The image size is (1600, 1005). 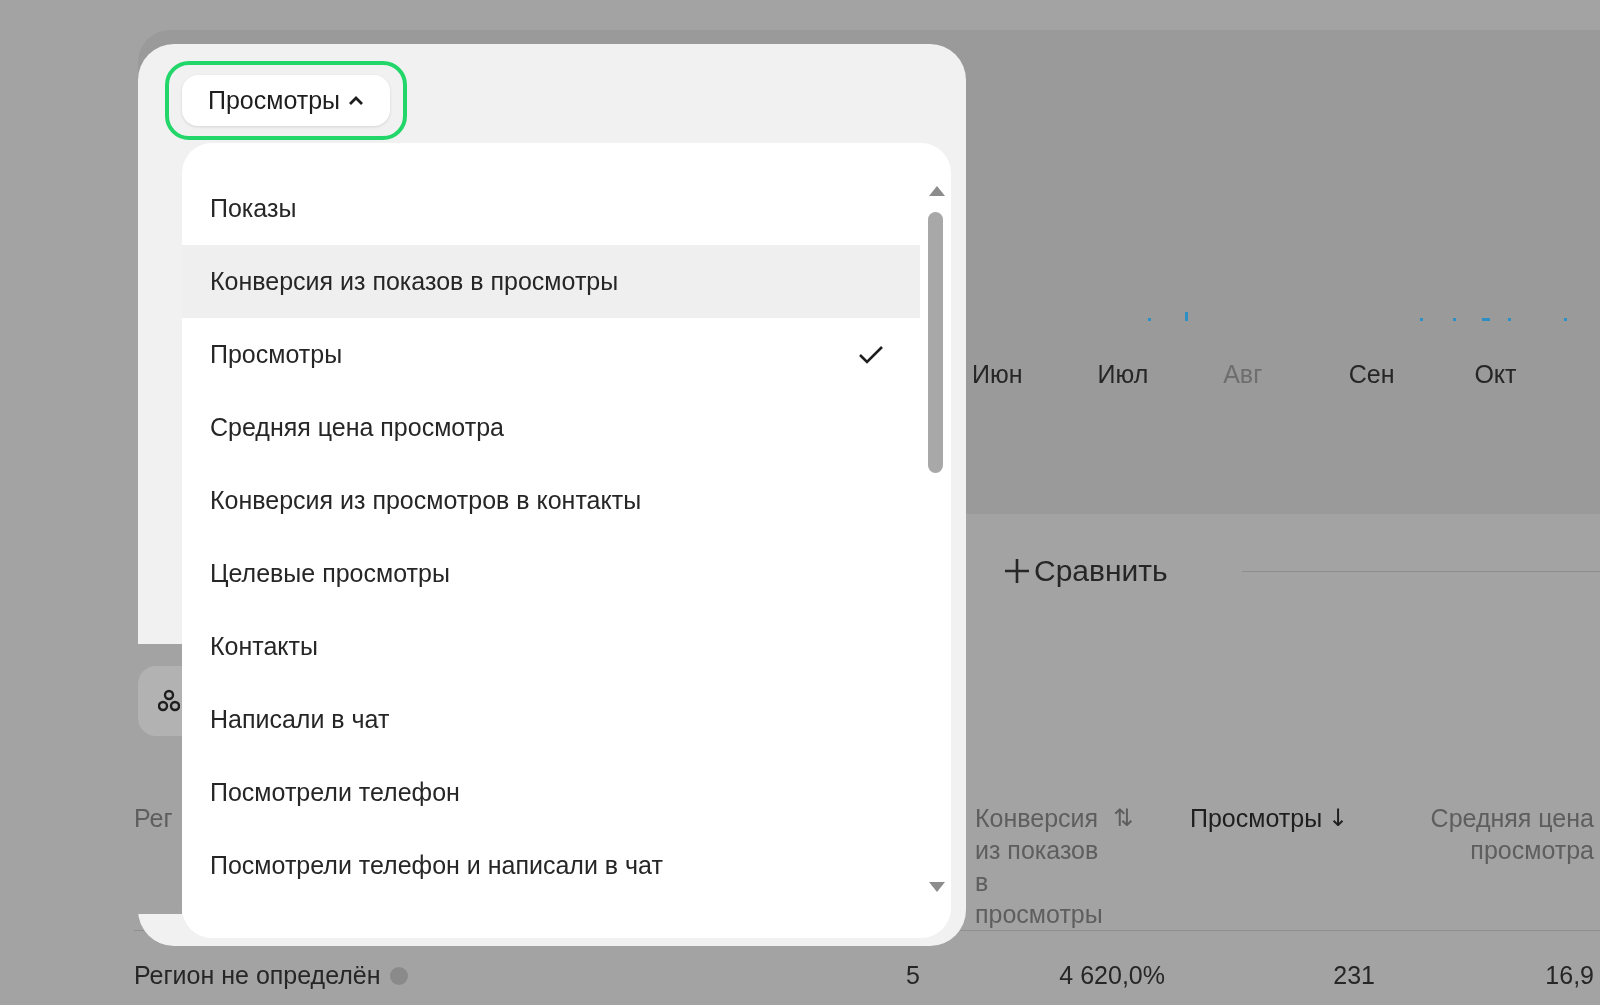 I want to click on menu-item: Посмотрели телефон, so click(x=551, y=792).